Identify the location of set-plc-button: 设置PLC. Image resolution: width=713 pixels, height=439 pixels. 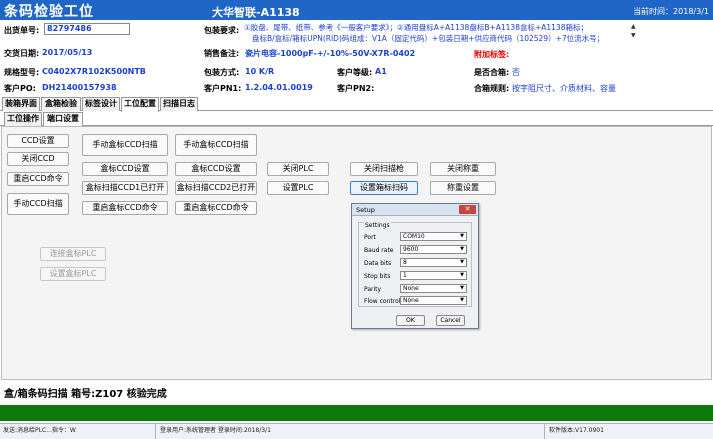
(298, 188).